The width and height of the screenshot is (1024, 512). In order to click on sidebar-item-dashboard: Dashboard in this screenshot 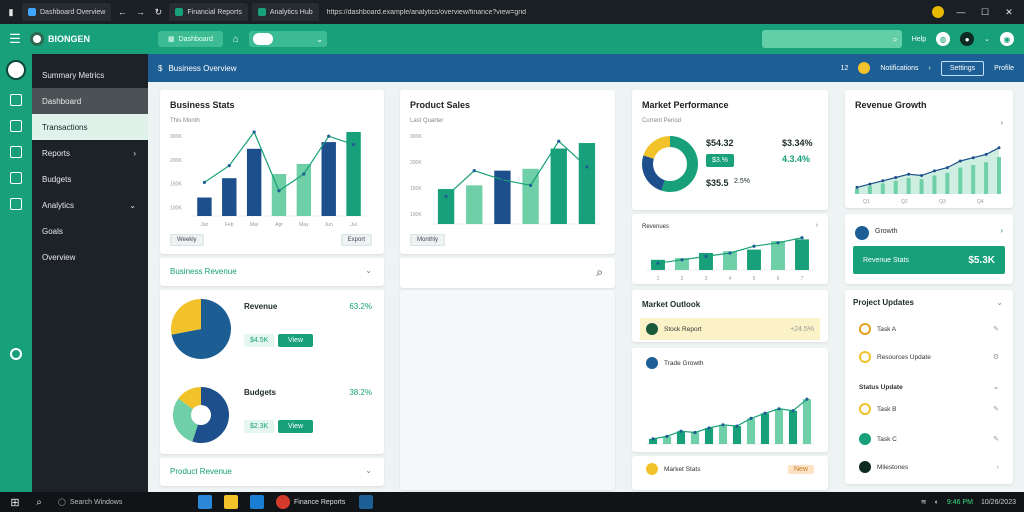, I will do `click(90, 101)`.